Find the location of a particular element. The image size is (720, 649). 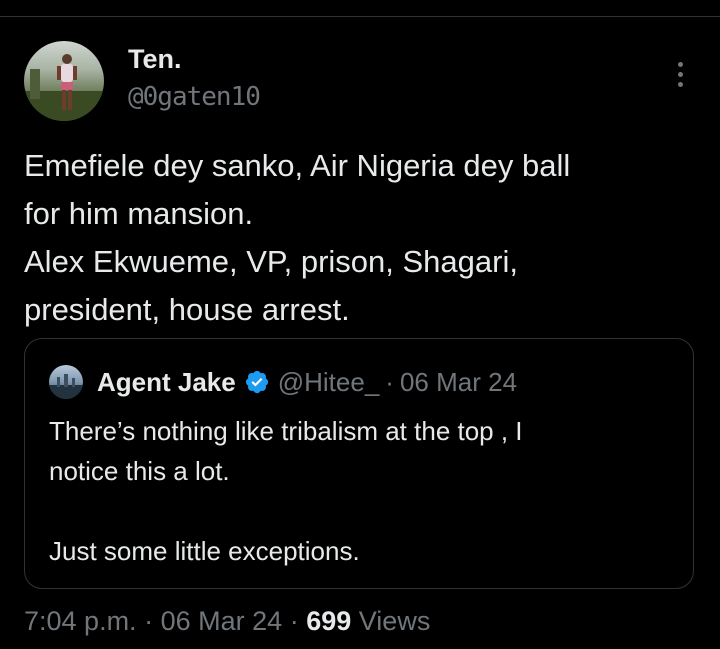

quoted-avatar-photo is located at coordinates (66, 386).